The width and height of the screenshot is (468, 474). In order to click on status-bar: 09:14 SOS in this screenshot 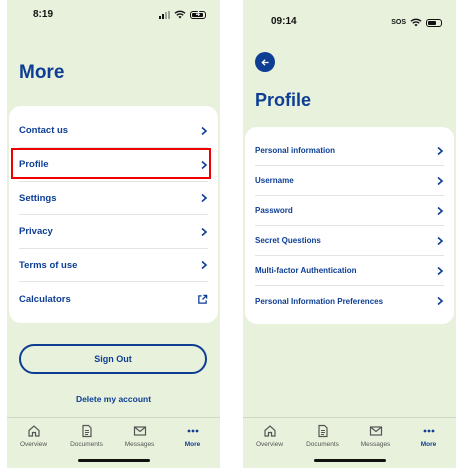, I will do `click(349, 17)`.